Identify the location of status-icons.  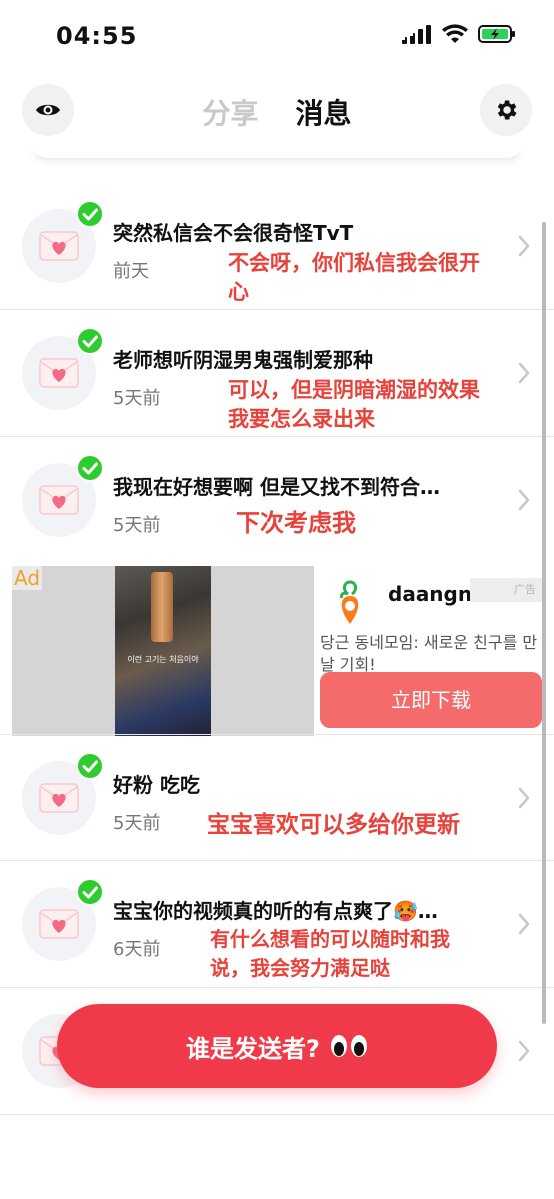
(459, 34).